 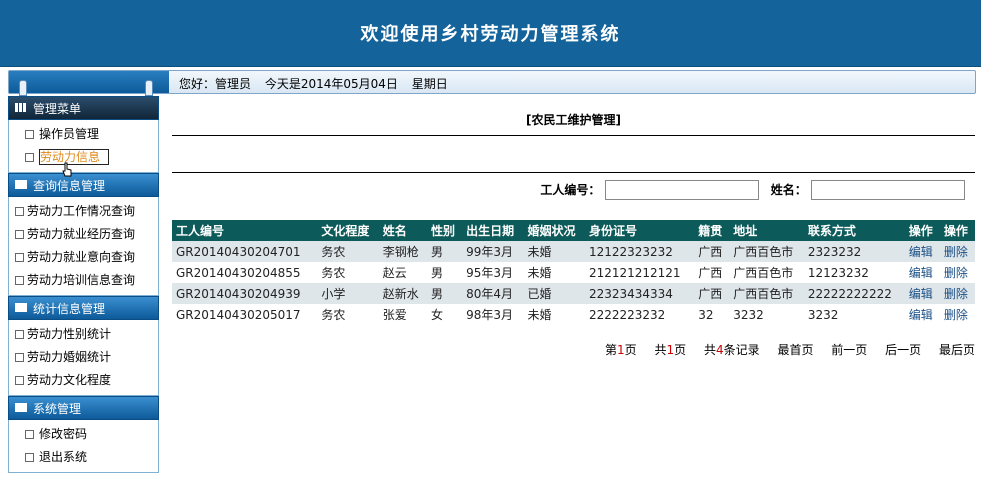 I want to click on cell-hometown: 32, so click(x=706, y=314).